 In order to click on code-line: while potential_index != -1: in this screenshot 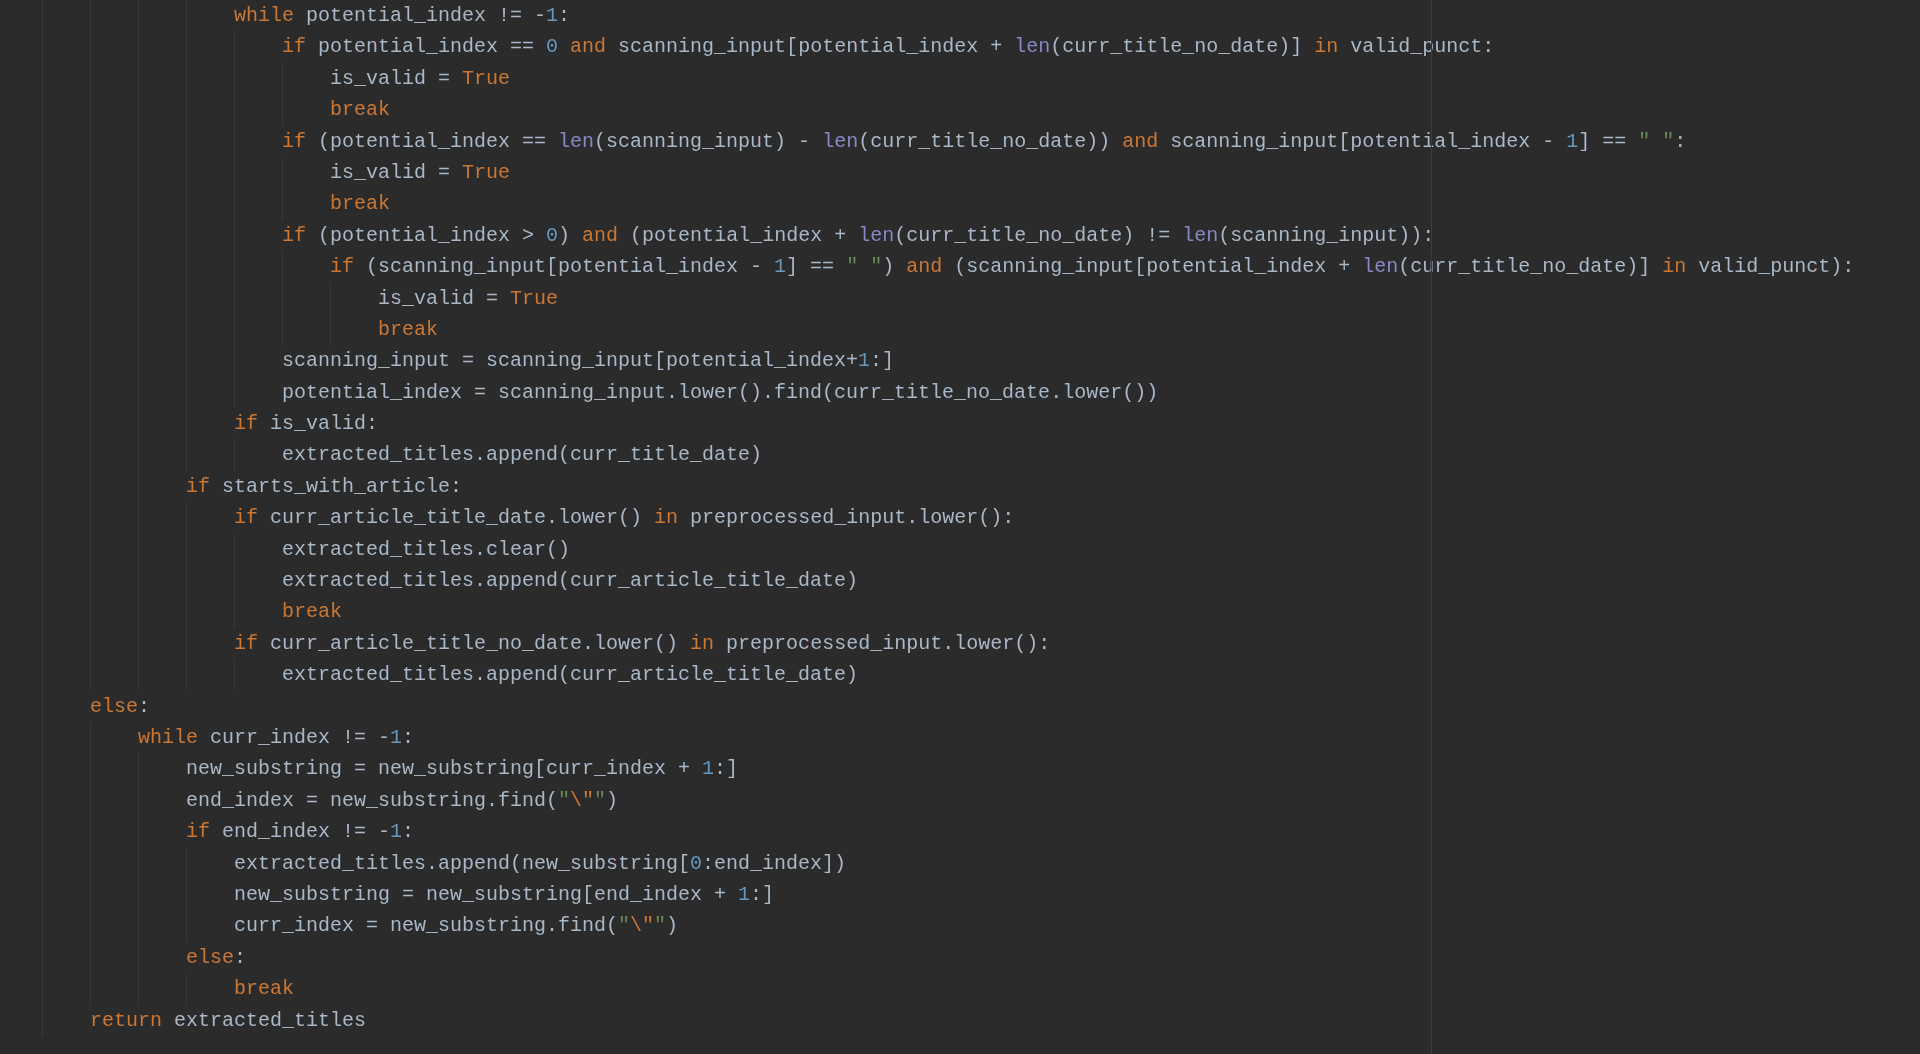, I will do `click(402, 16)`.